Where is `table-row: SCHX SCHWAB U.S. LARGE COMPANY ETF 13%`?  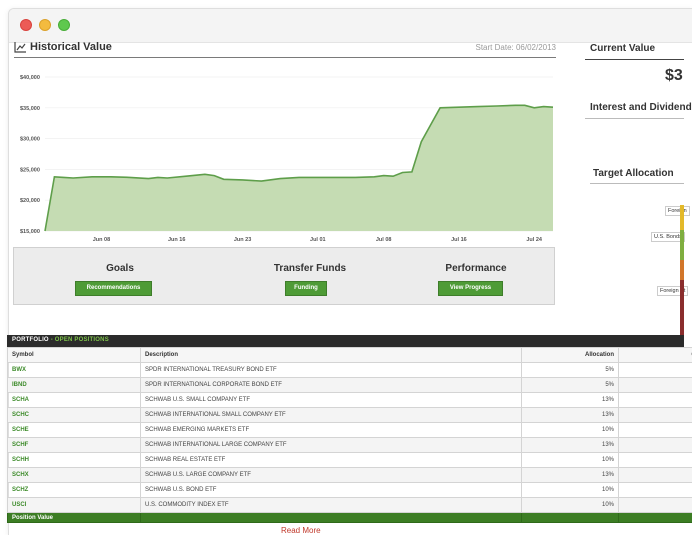 table-row: SCHX SCHWAB U.S. LARGE COMPANY ETF 13% is located at coordinates (349, 475).